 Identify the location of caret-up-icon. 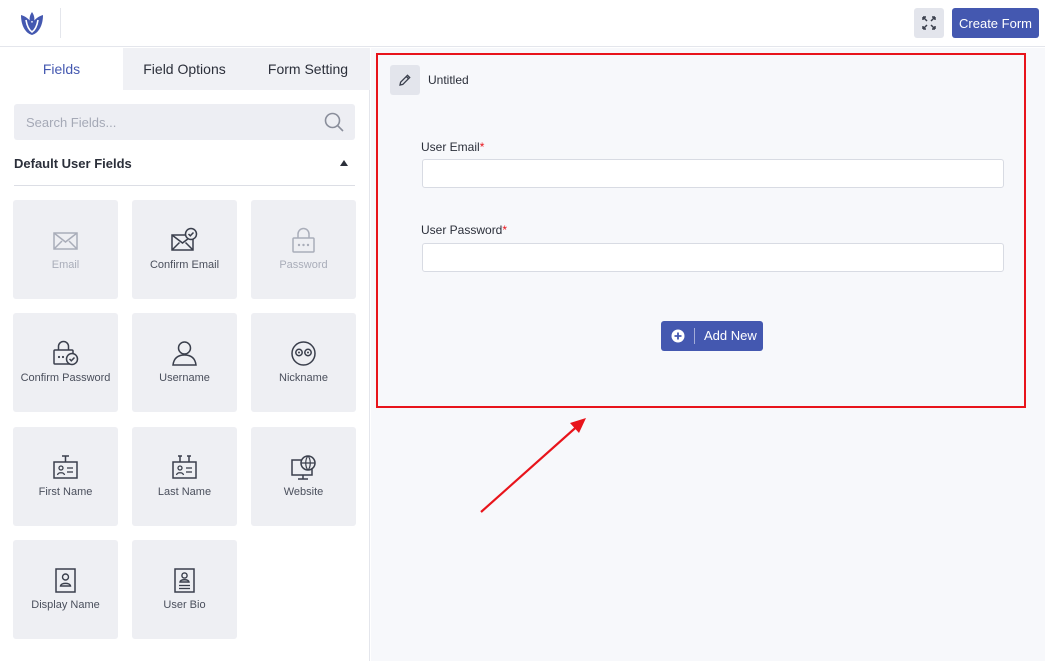
(344, 163).